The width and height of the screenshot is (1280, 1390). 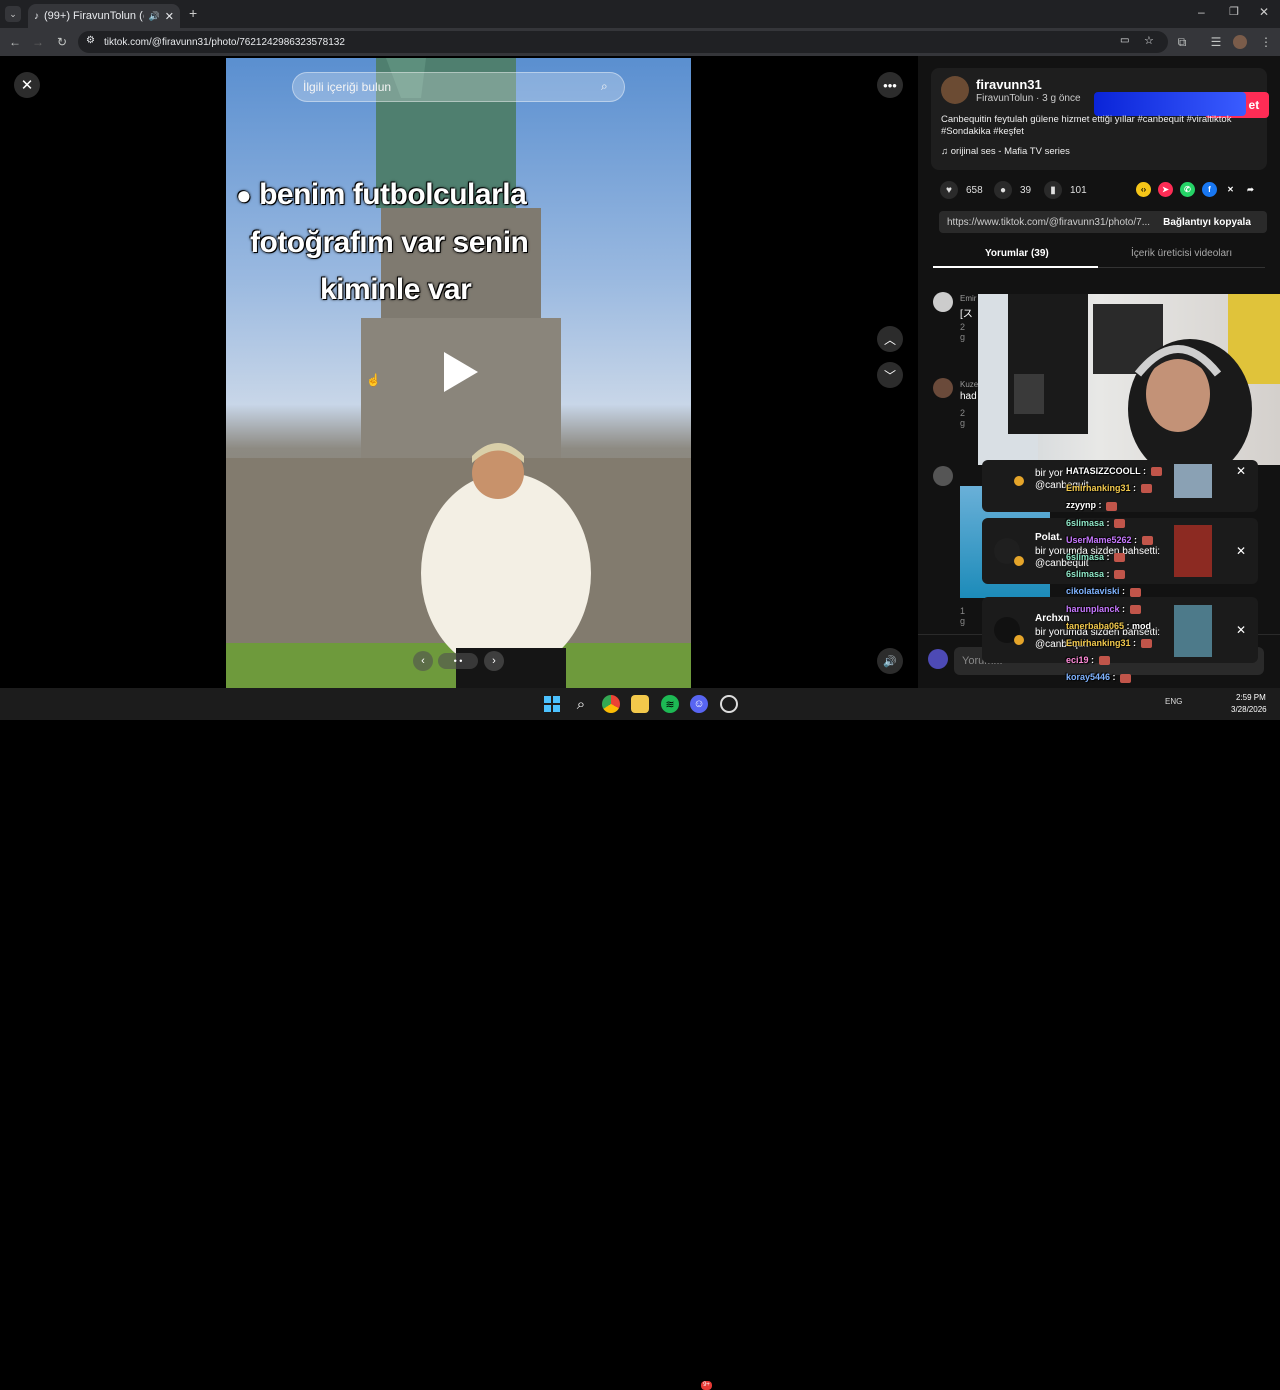 What do you see at coordinates (1207, 222) in the screenshot?
I see `copy-link-button: Bağlantıyı kopyala` at bounding box center [1207, 222].